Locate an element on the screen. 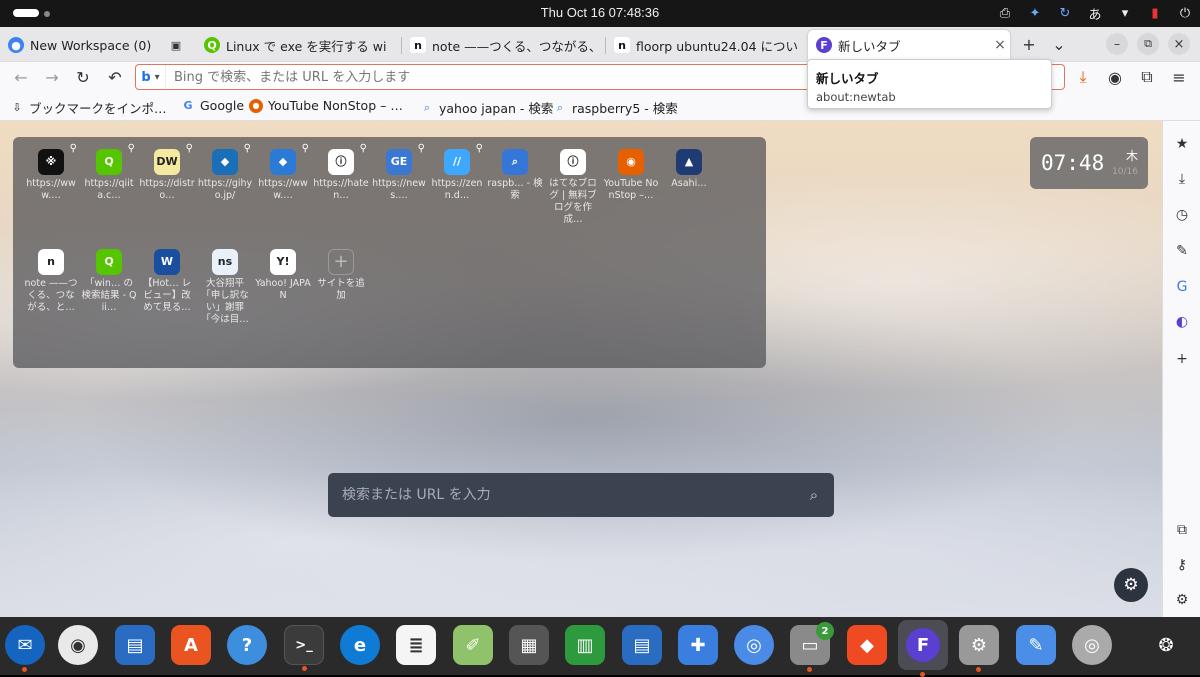 The height and width of the screenshot is (677, 1200). history-icon: ◷ is located at coordinates (1181, 215).